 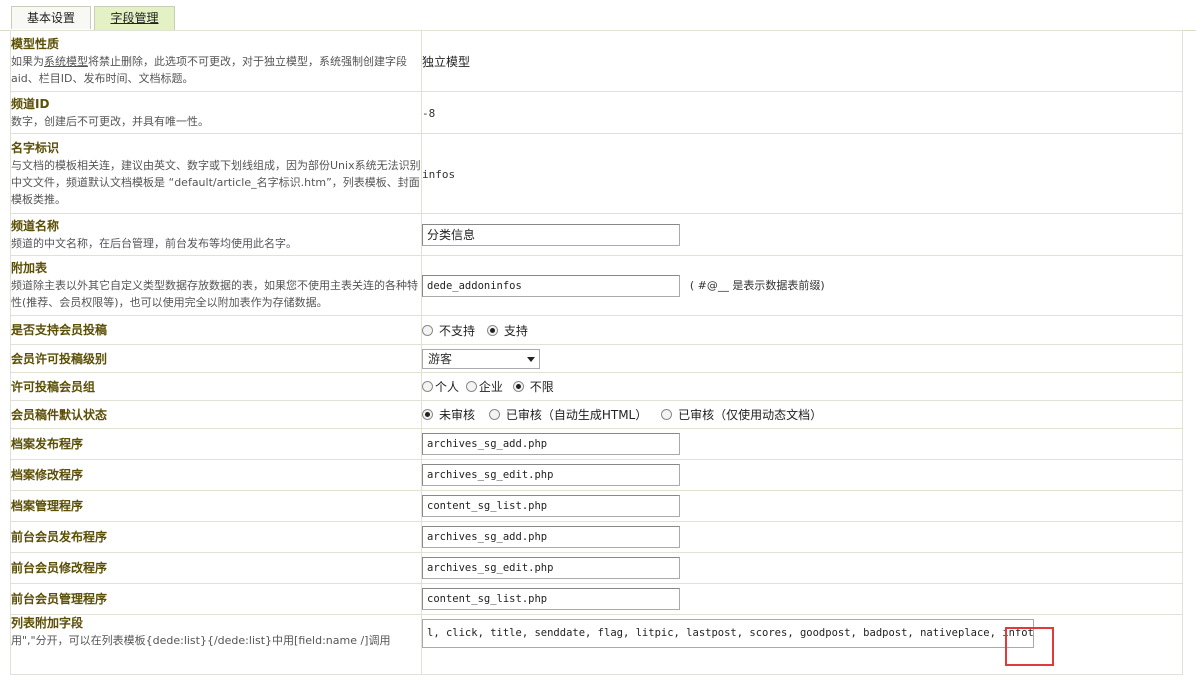 What do you see at coordinates (29, 268) in the screenshot?
I see `label-addon-table: 附加表` at bounding box center [29, 268].